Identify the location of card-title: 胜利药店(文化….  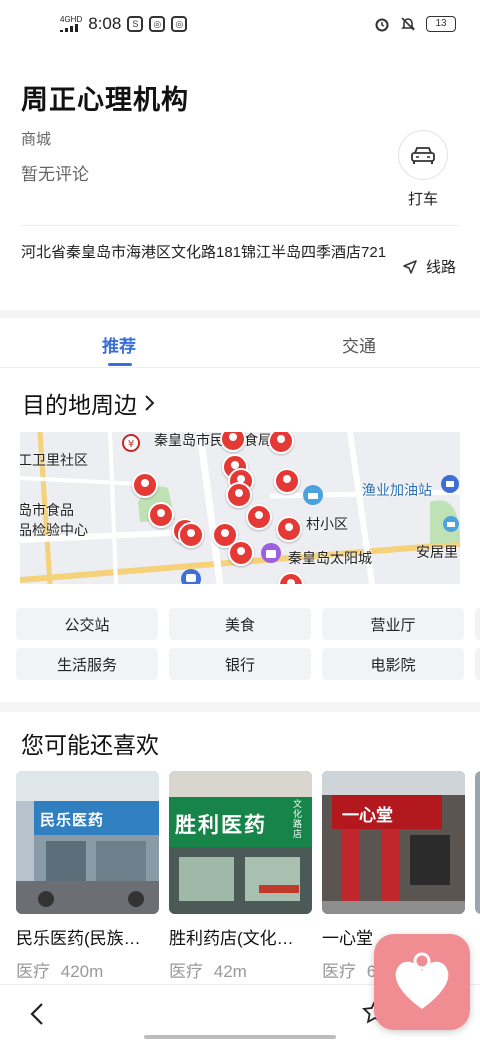
(231, 938).